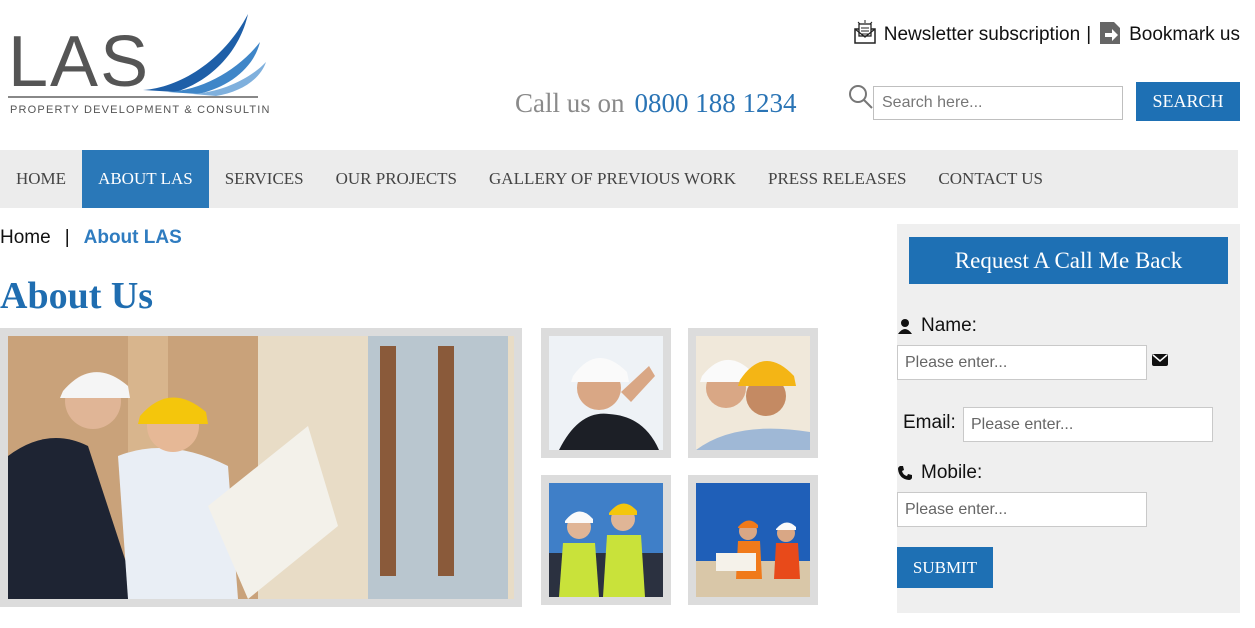 This screenshot has width=1255, height=628. I want to click on email-label-row: Email:, so click(929, 423).